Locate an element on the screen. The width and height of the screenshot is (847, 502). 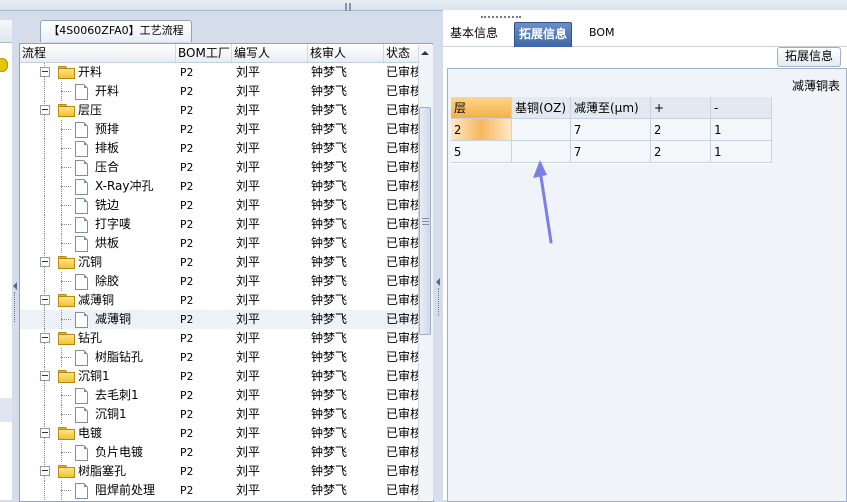
cell-layer: 5 is located at coordinates (481, 152).